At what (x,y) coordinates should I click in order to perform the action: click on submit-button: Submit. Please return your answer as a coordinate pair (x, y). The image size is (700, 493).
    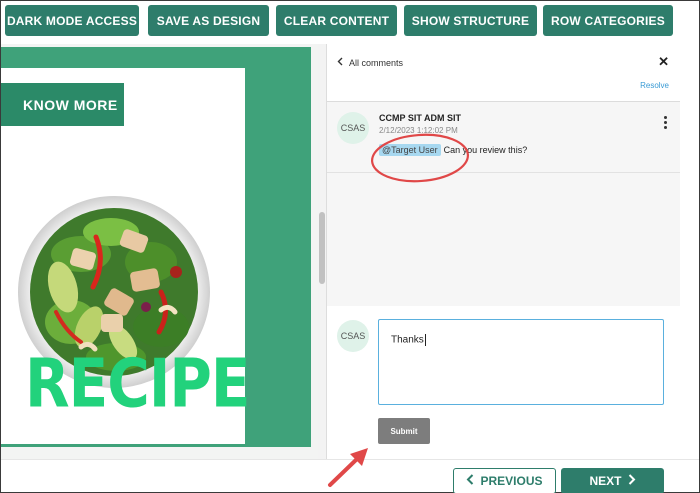
    Looking at the image, I should click on (404, 431).